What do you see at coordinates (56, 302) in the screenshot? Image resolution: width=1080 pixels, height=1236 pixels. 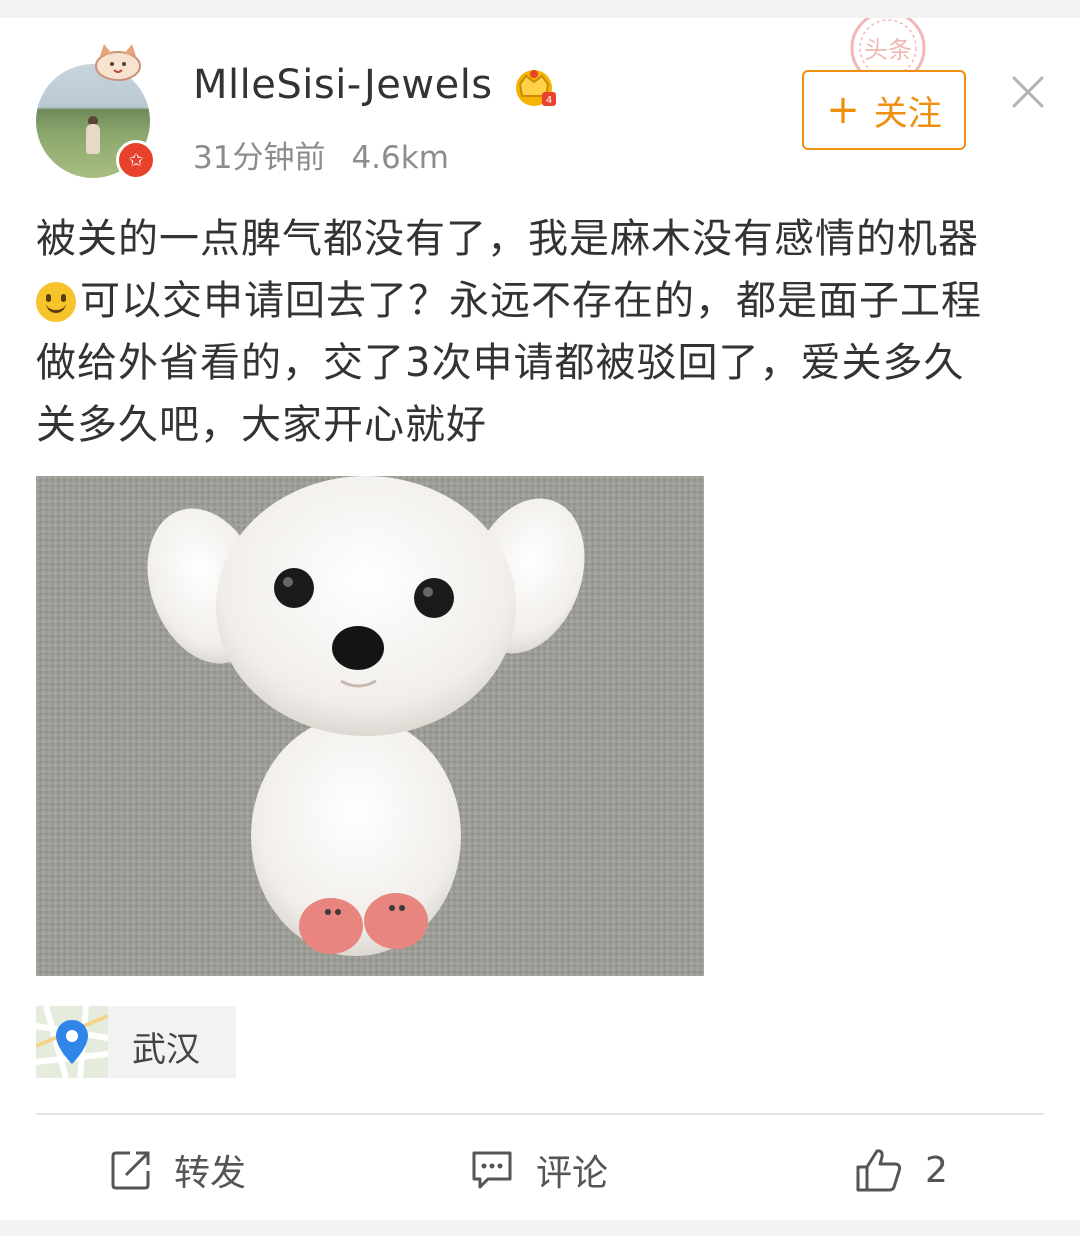 I see `smile-emoji-icon` at bounding box center [56, 302].